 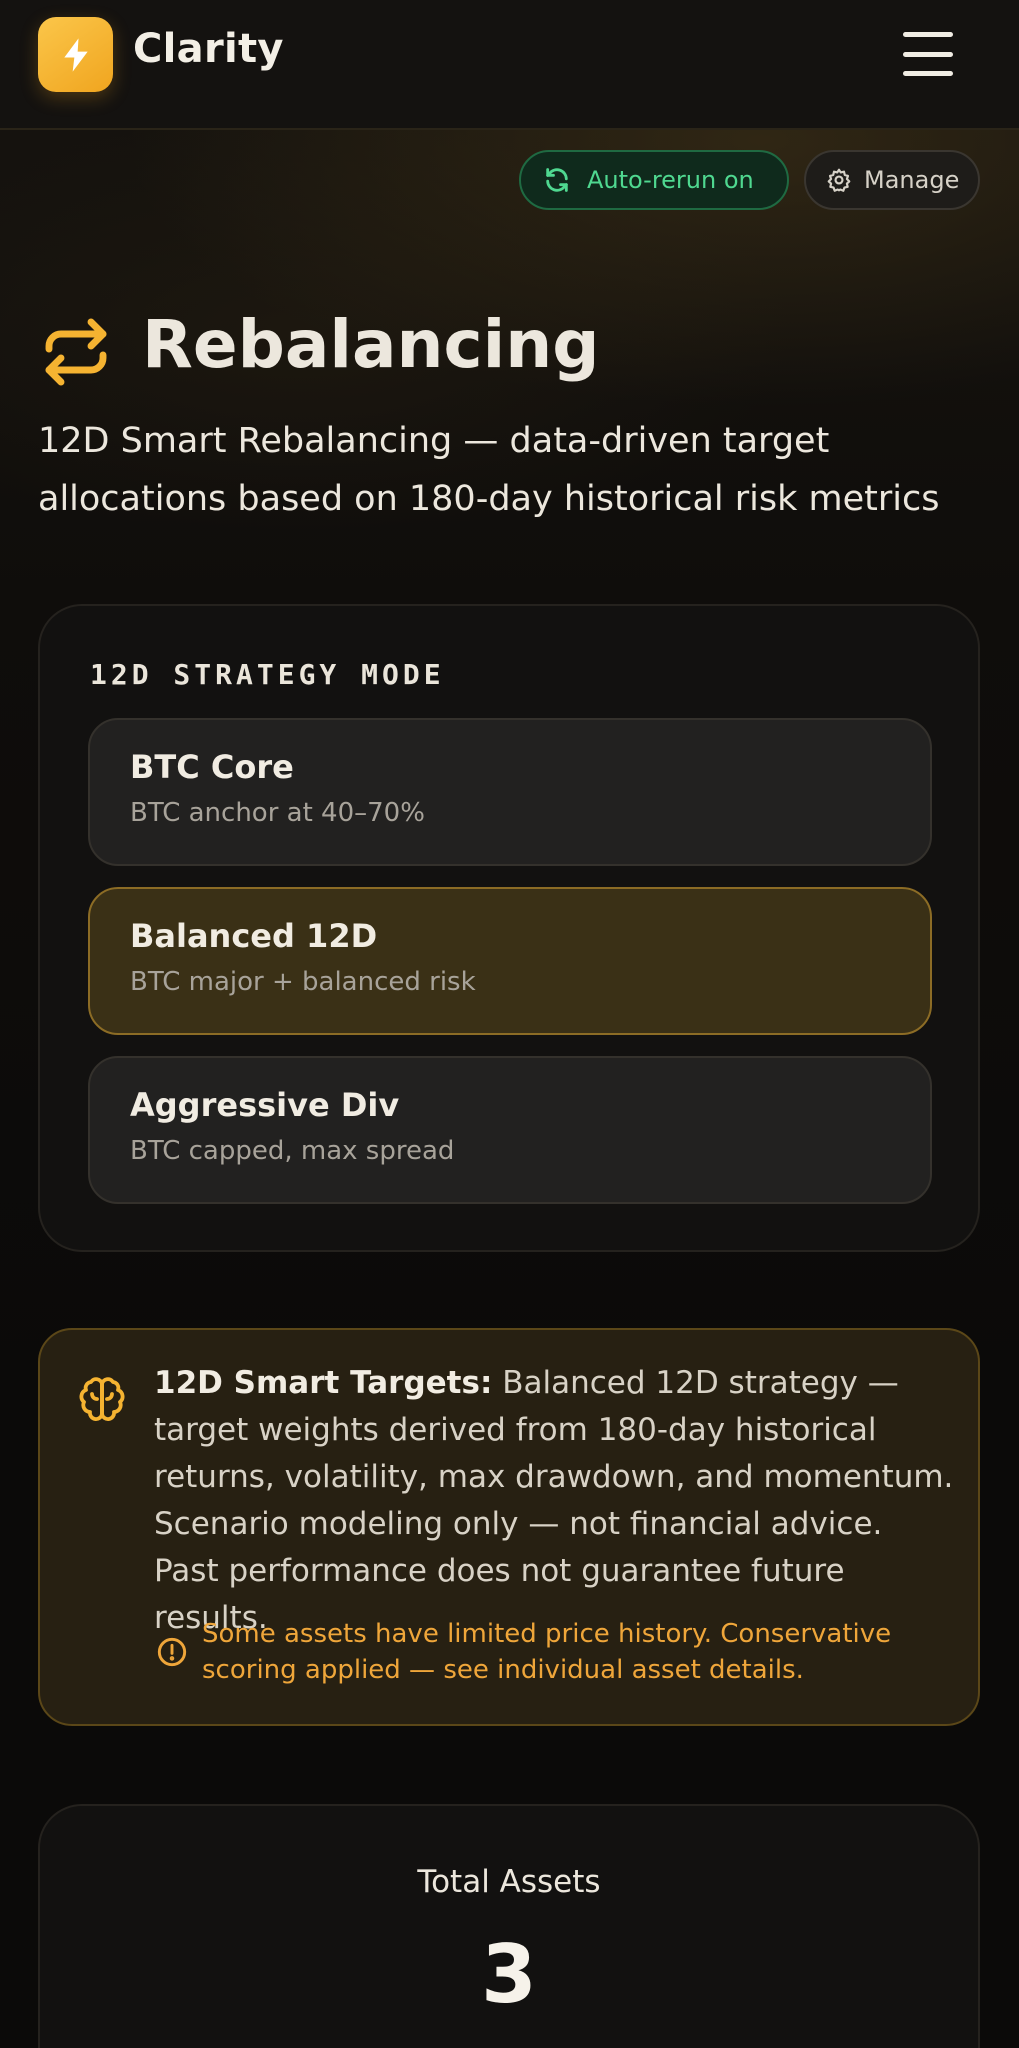 I want to click on manage-label: Manage, so click(x=912, y=180).